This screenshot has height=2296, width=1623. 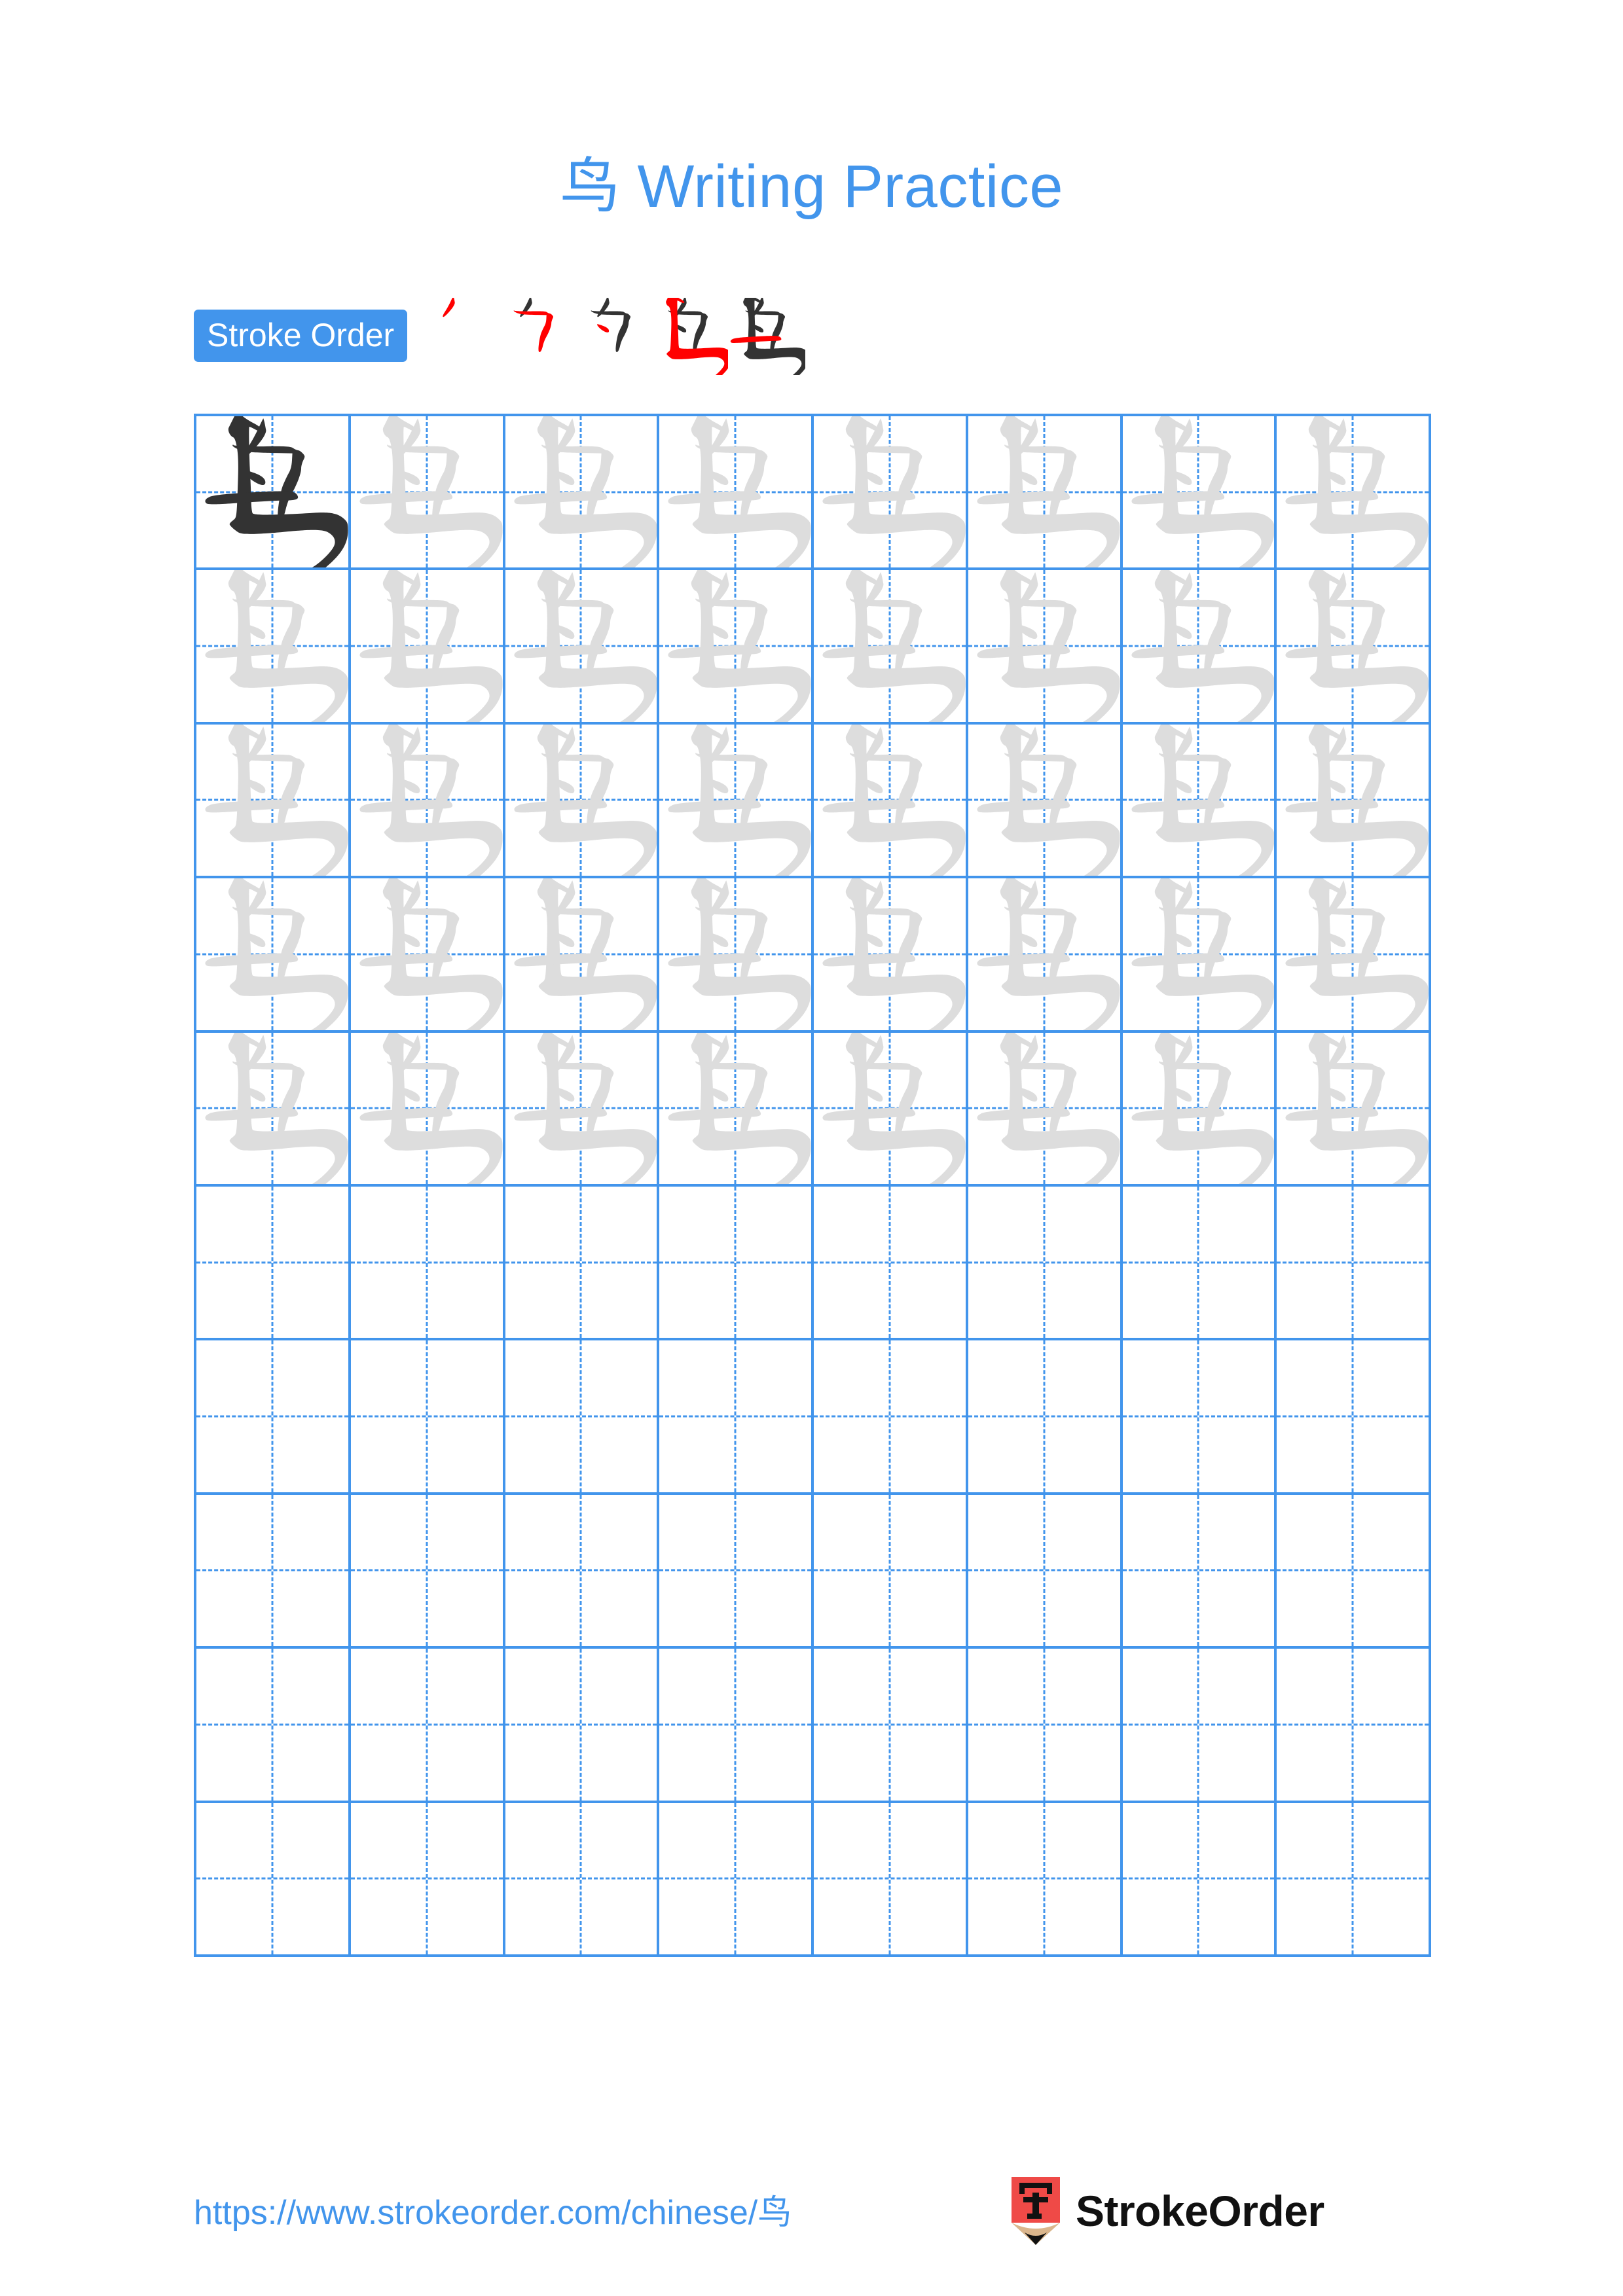 What do you see at coordinates (533, 331) in the screenshot?
I see `stroke-2-heng-zhe` at bounding box center [533, 331].